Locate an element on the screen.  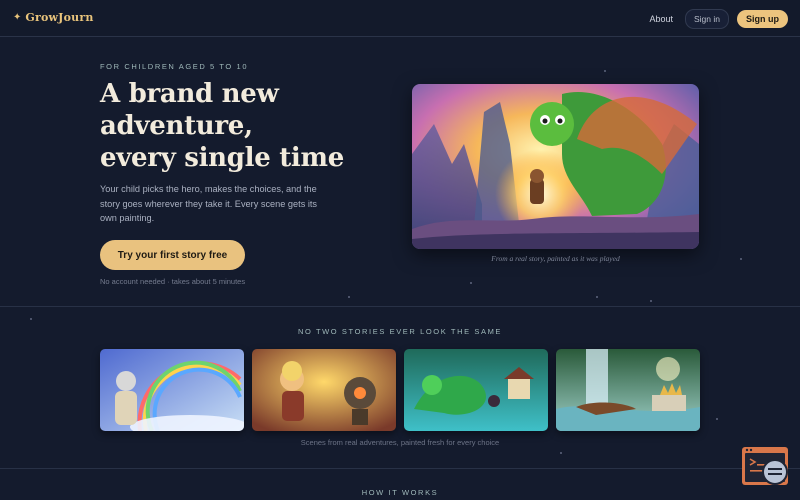
headline-line: adventure, is located at coordinates (176, 126).